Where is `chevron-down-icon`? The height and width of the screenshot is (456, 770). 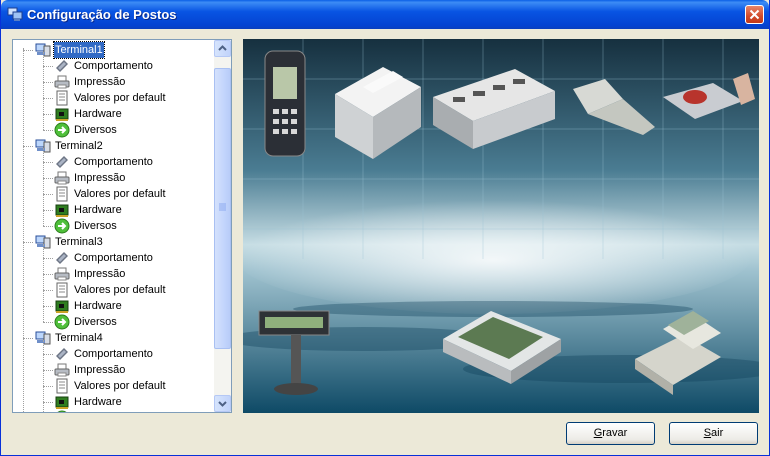 chevron-down-icon is located at coordinates (222, 404).